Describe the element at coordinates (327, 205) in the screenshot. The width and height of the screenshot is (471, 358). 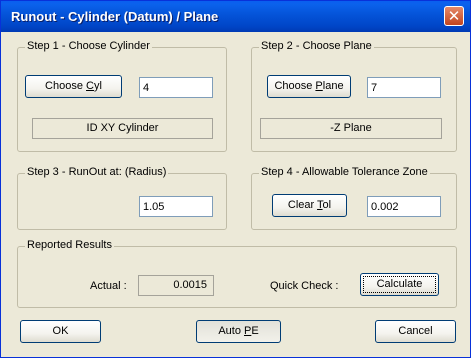
I see `clear-tolerance-label-post: ol` at that location.